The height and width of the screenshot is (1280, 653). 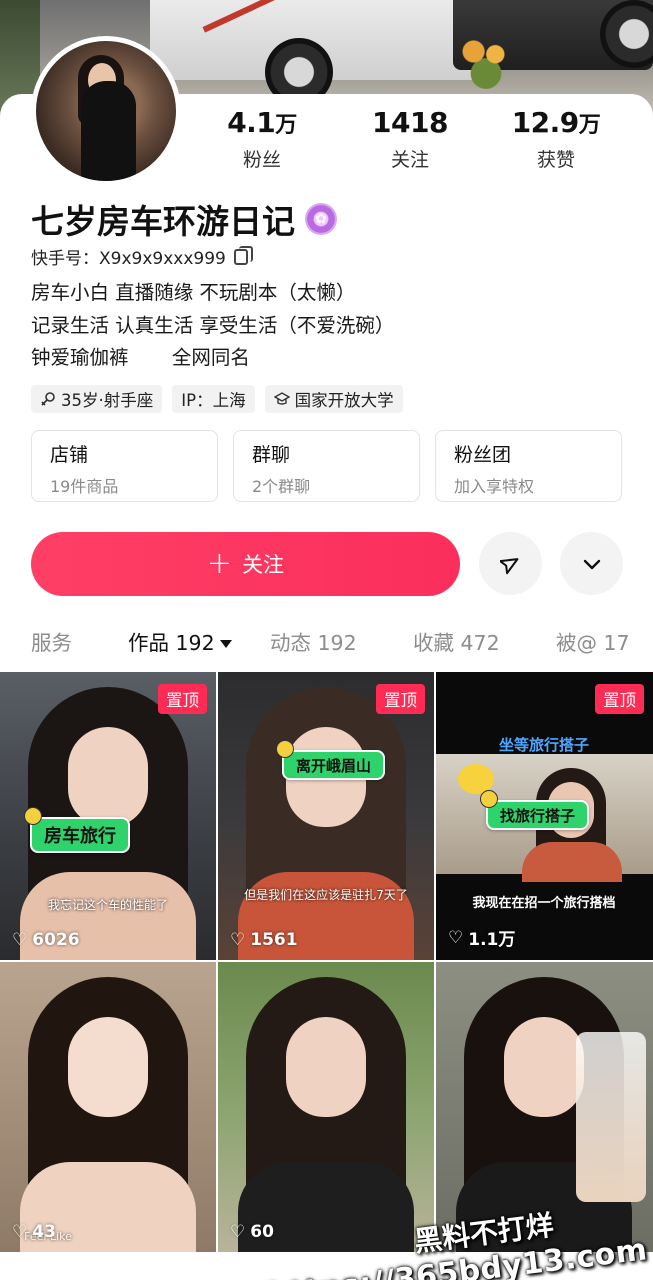 What do you see at coordinates (56, 940) in the screenshot?
I see `like-value: 6026` at bounding box center [56, 940].